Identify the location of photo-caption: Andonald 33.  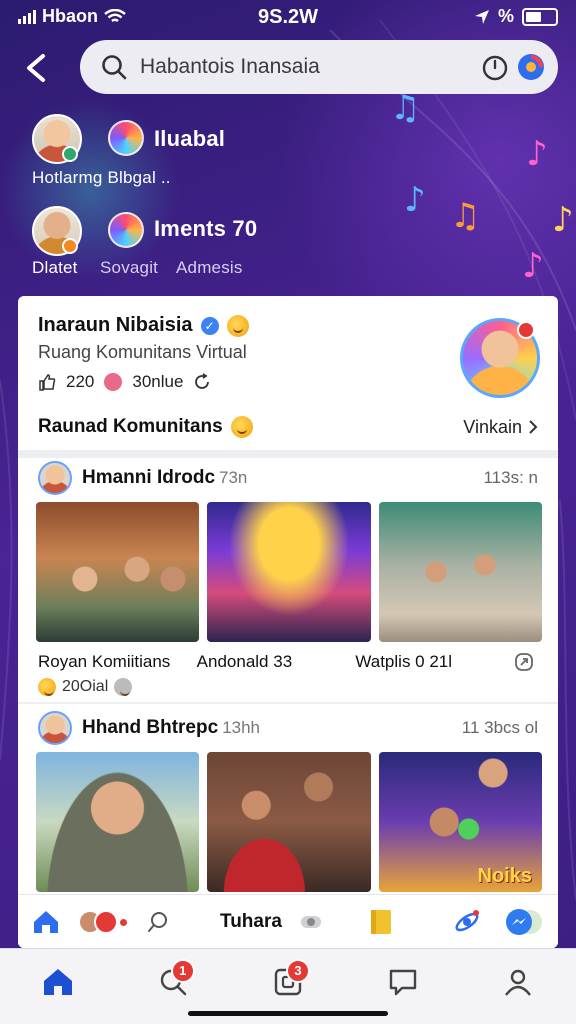
(244, 661).